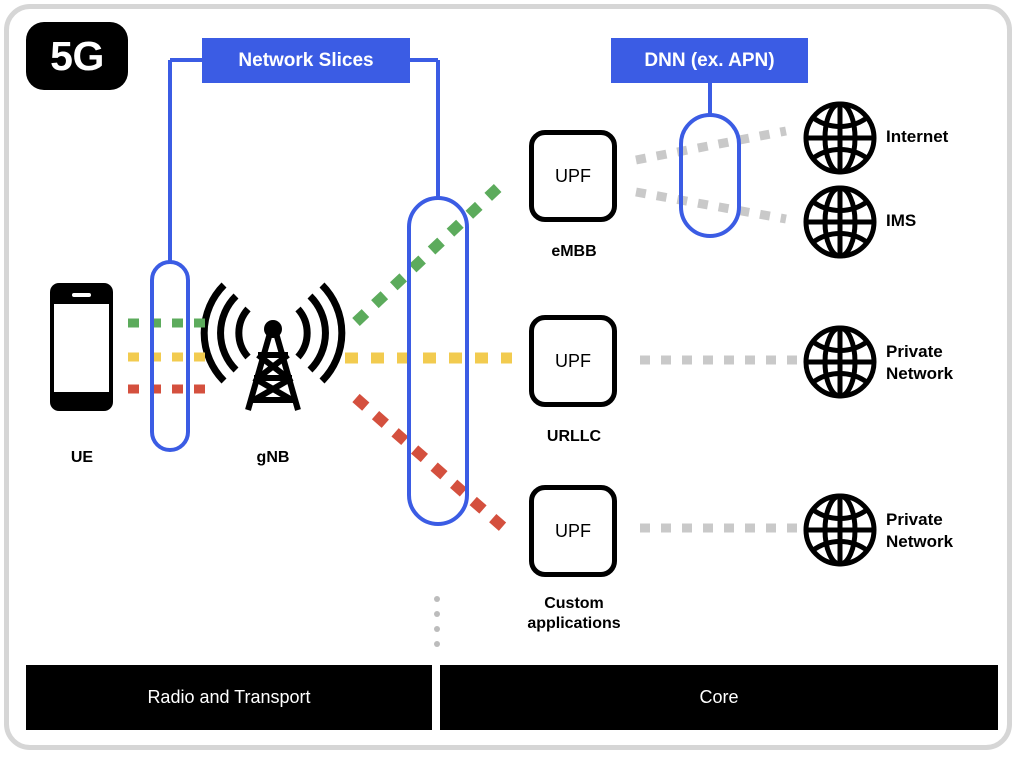  I want to click on network-label-internet: Internet, so click(917, 136).